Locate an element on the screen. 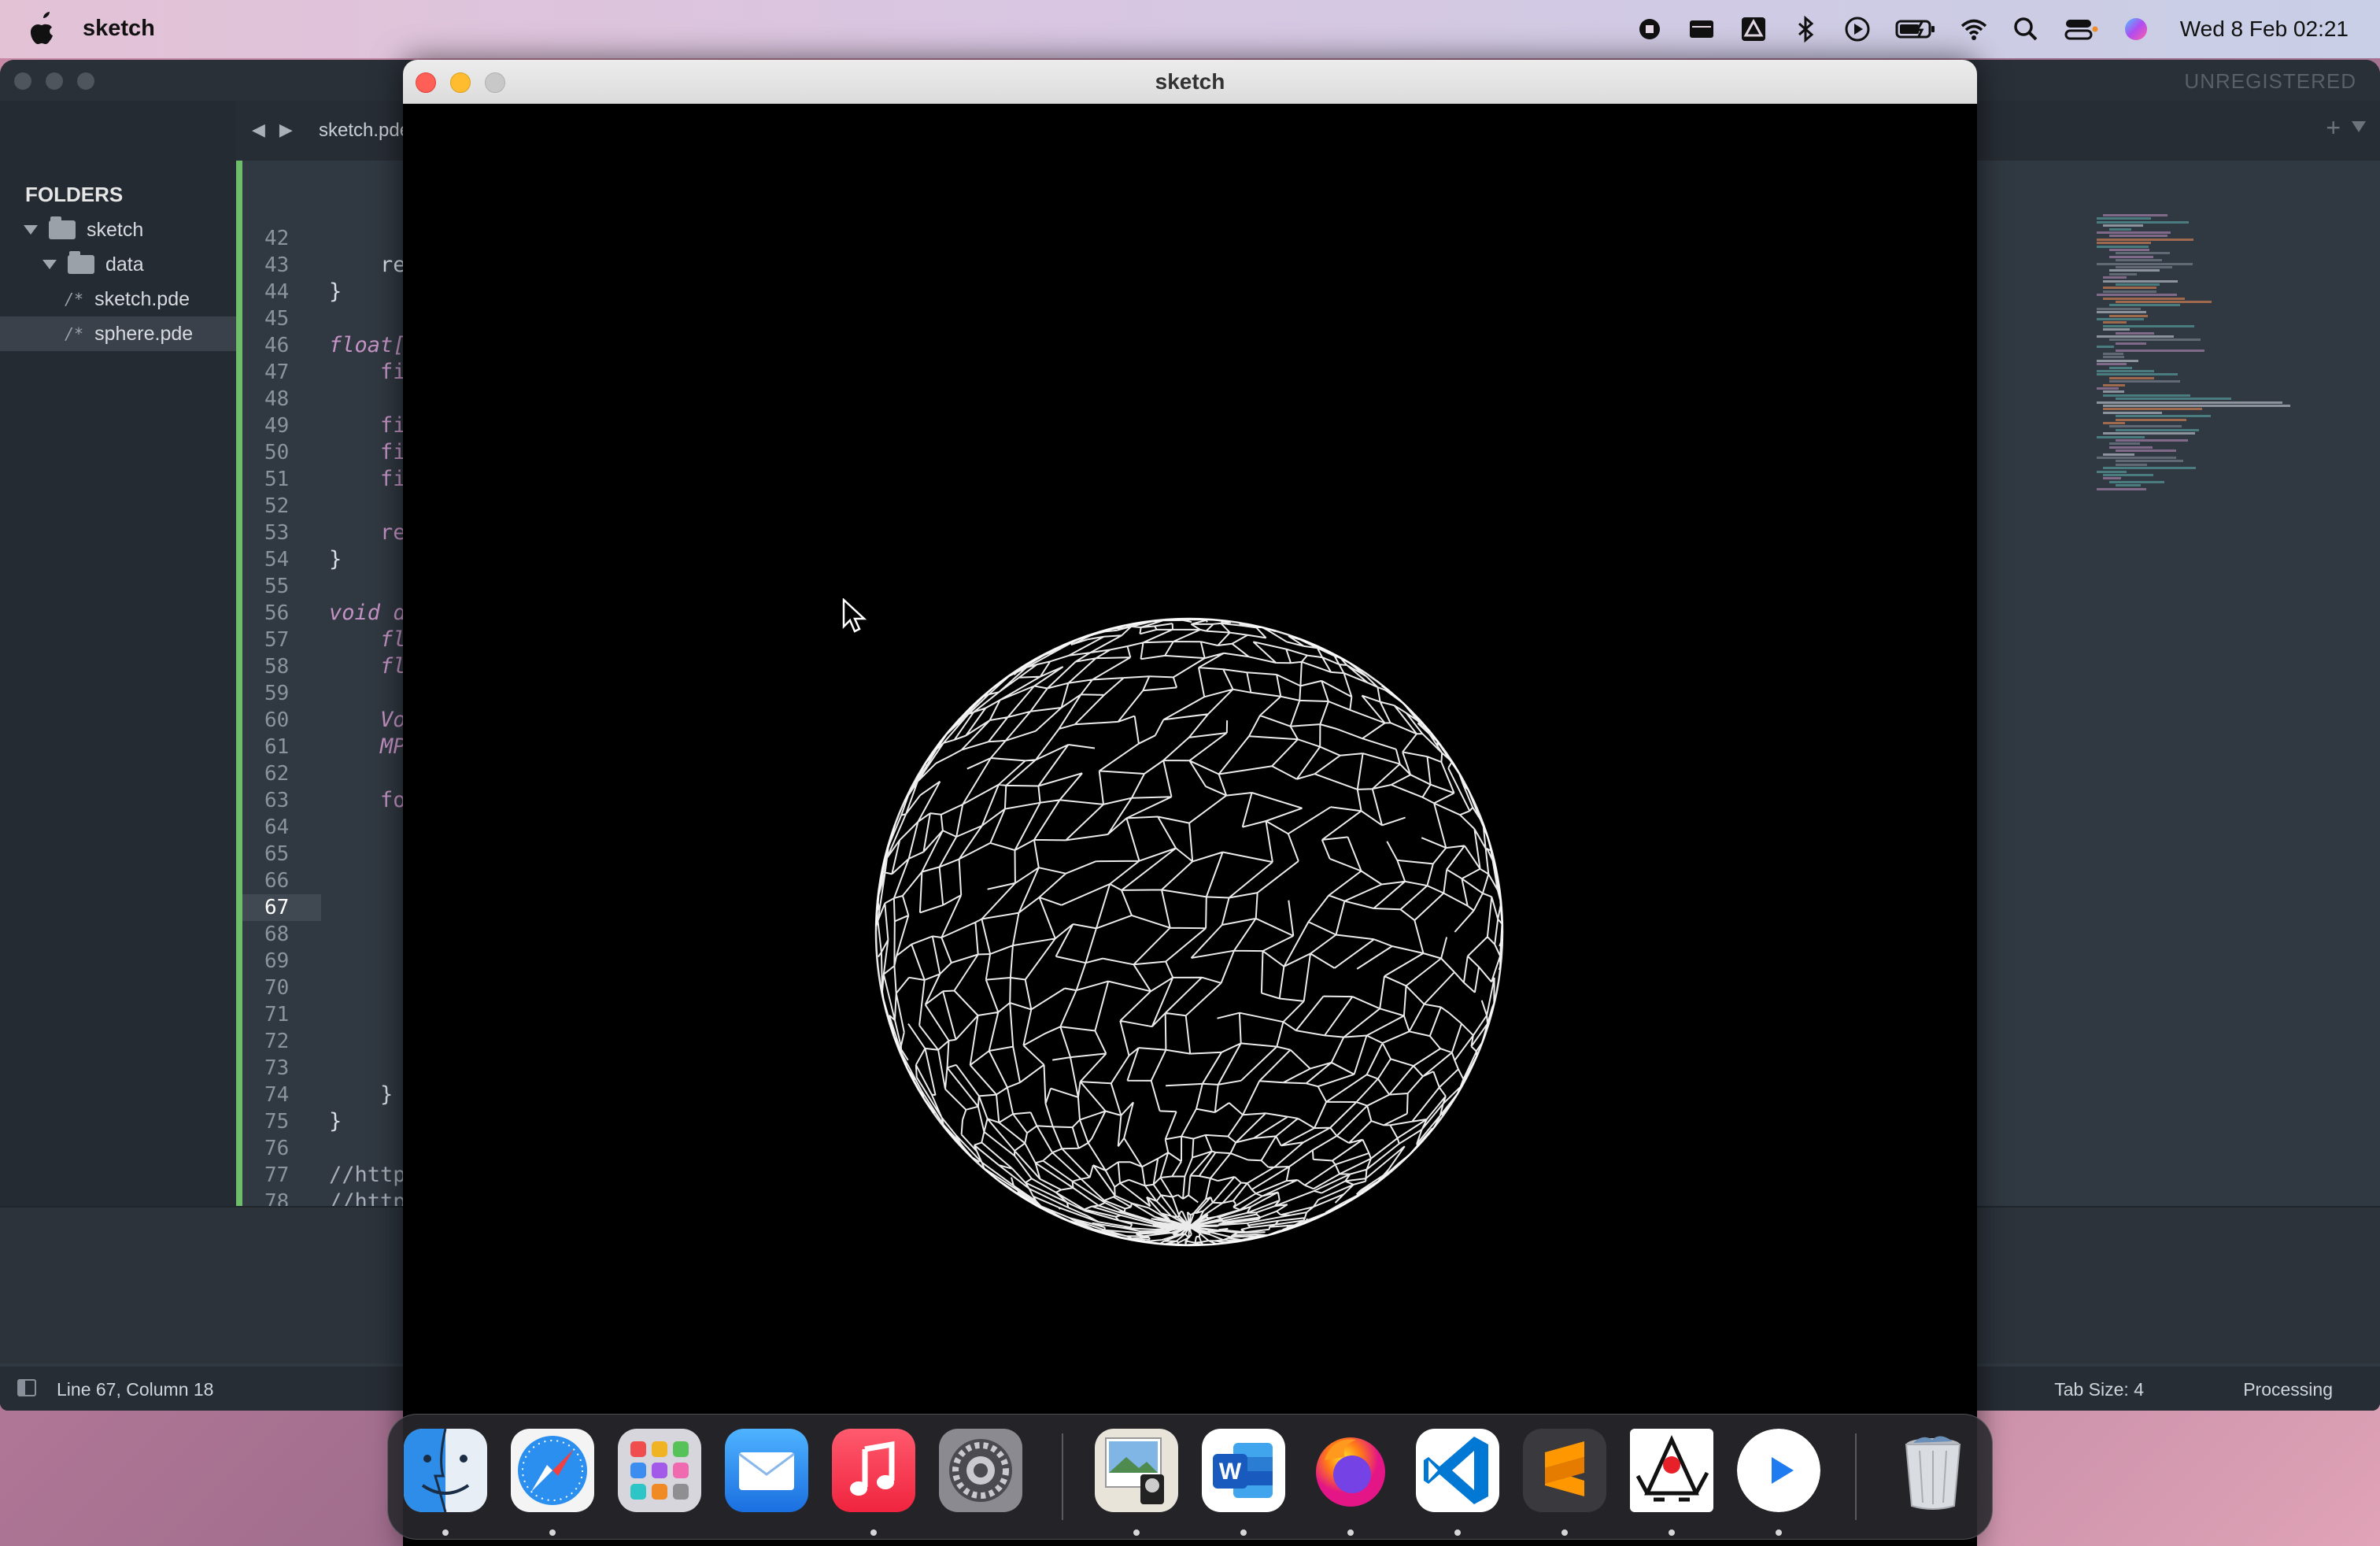 This screenshot has height=1546, width=2380. unregistered-label: UNREGISTERED is located at coordinates (2270, 81).